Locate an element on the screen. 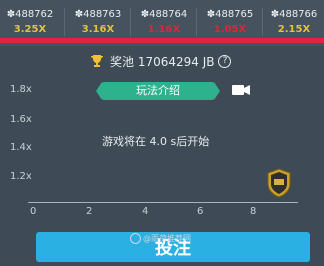  how-to-play-button: 玩法介绍 is located at coordinates (158, 91).